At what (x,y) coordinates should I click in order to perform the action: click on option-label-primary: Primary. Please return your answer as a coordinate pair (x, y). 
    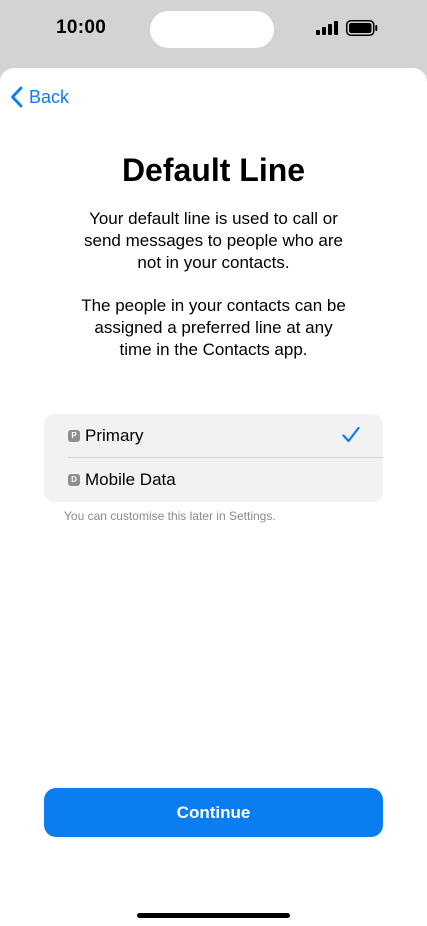
    Looking at the image, I should click on (114, 435).